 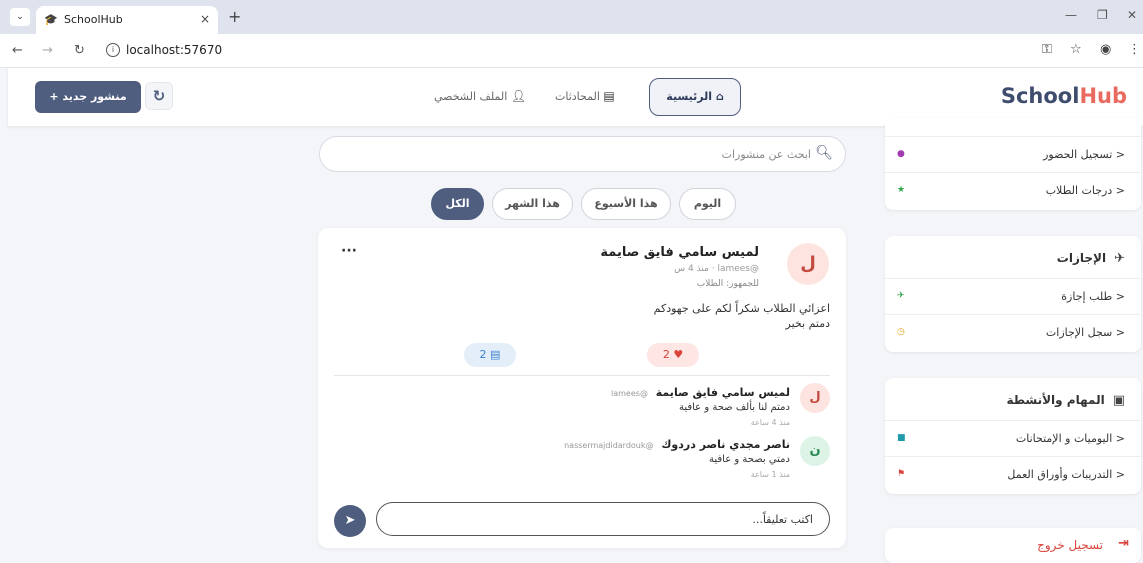 I want to click on comment-text: دمتي بصحة و عافية, so click(x=749, y=459).